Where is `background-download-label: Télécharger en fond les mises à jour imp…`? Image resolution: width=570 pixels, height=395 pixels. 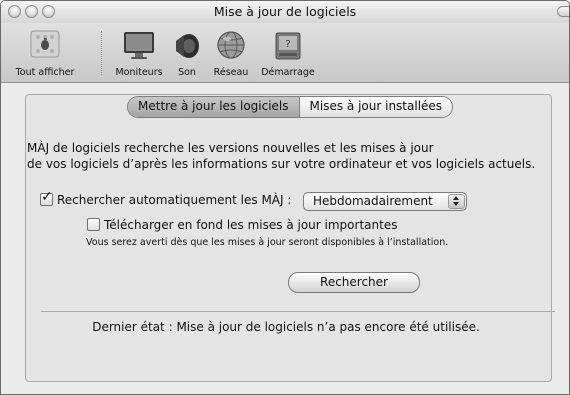 background-download-label: Télécharger en fond les mises à jour imp… is located at coordinates (250, 225).